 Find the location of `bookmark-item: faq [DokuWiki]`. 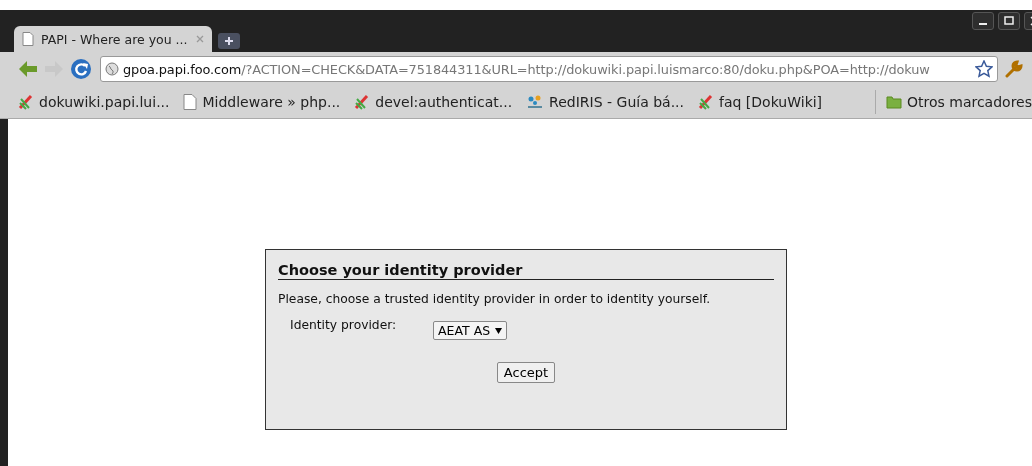

bookmark-item: faq [DokuWiki] is located at coordinates (760, 102).